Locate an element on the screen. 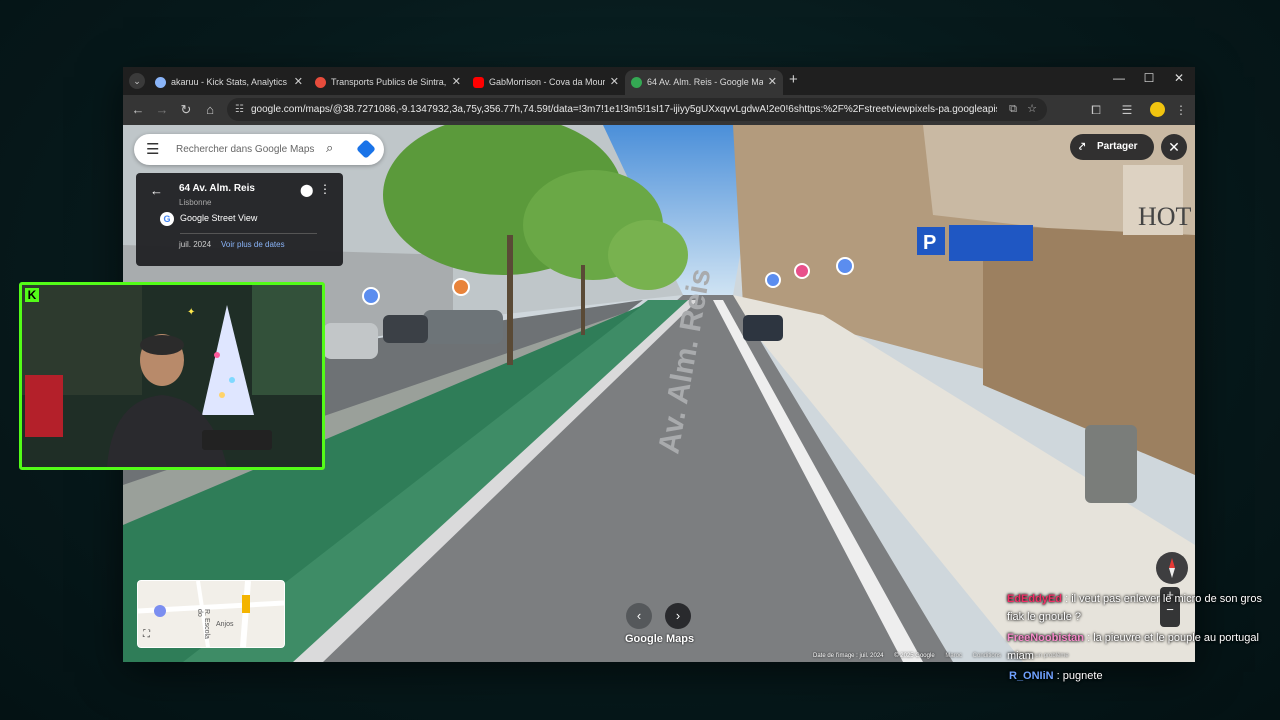 Image resolution: width=1280 pixels, height=720 pixels. source-text: Google Street View is located at coordinates (219, 218).